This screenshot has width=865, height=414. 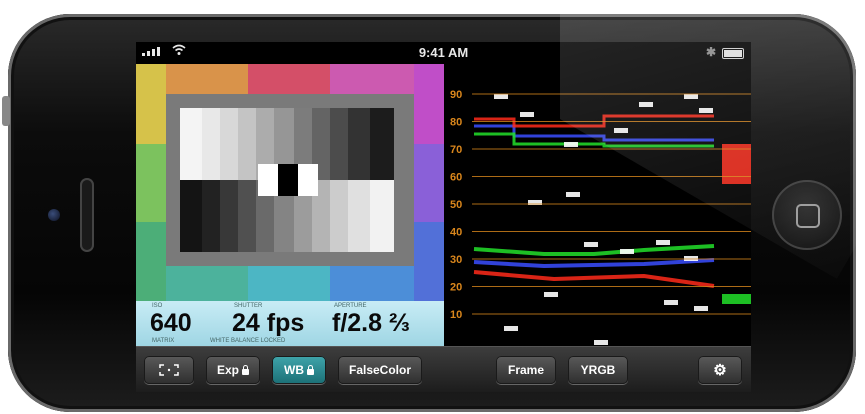 I want to click on aperture-value: f/2.8 ⅔, so click(x=371, y=323).